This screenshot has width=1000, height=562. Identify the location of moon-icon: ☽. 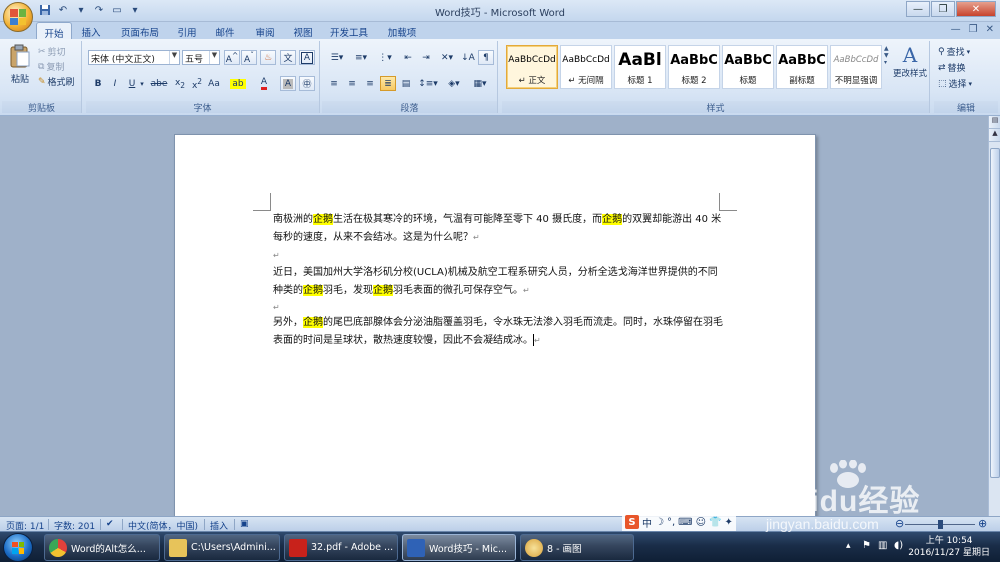
(659, 522).